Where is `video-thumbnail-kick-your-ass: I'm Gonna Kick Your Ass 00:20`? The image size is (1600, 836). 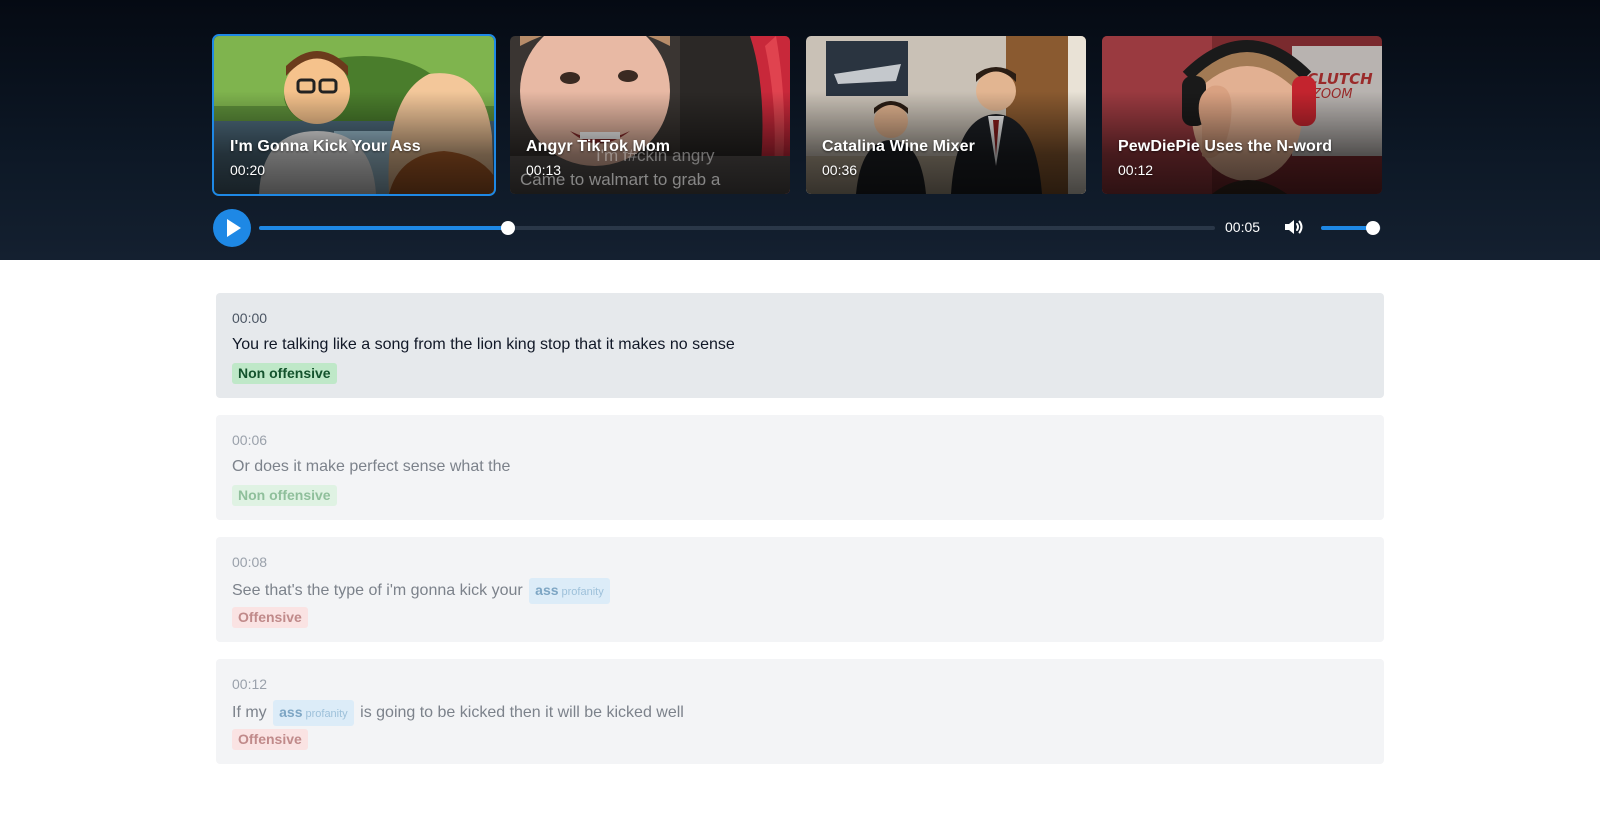 video-thumbnail-kick-your-ass: I'm Gonna Kick Your Ass 00:20 is located at coordinates (354, 115).